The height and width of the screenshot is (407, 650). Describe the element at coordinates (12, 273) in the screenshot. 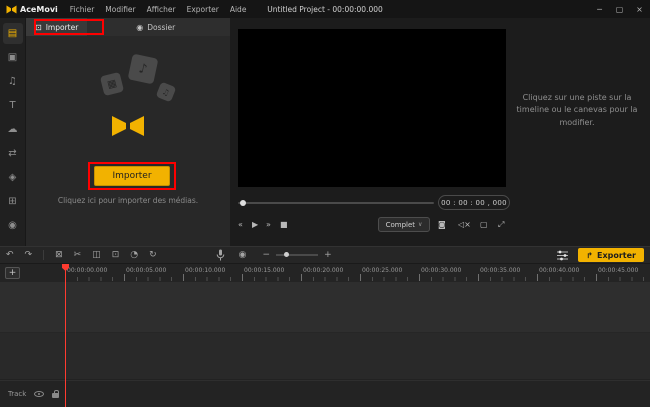

I see `add-track-button: +` at that location.